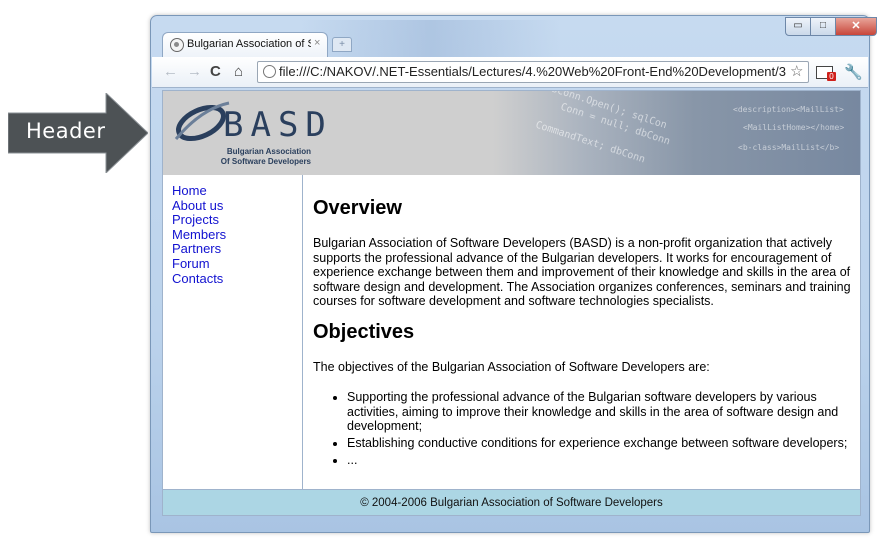  Describe the element at coordinates (798, 26) in the screenshot. I see `minimize-button: ▭` at that location.